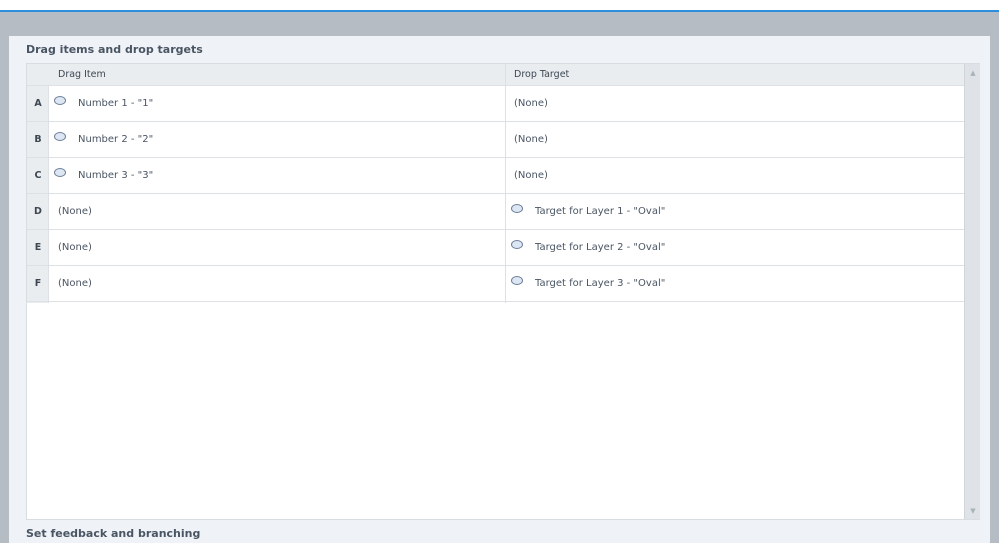 The width and height of the screenshot is (999, 543). Describe the element at coordinates (495, 212) in the screenshot. I see `table-row: D (None) Target for Layer 1 - "Oval"` at that location.